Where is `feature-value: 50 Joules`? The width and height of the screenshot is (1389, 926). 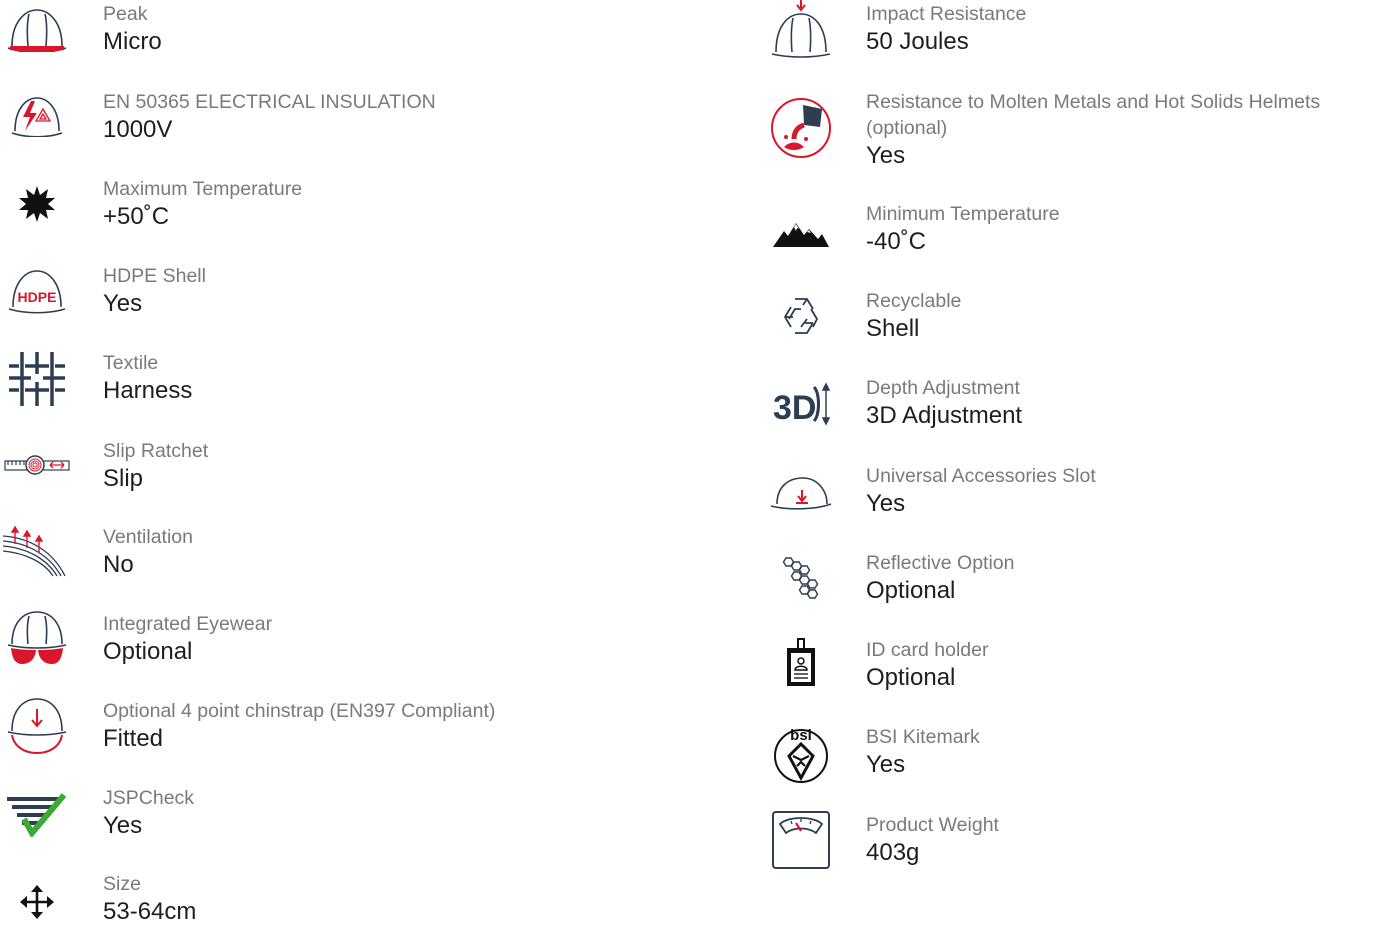
feature-value: 50 Joules is located at coordinates (917, 41).